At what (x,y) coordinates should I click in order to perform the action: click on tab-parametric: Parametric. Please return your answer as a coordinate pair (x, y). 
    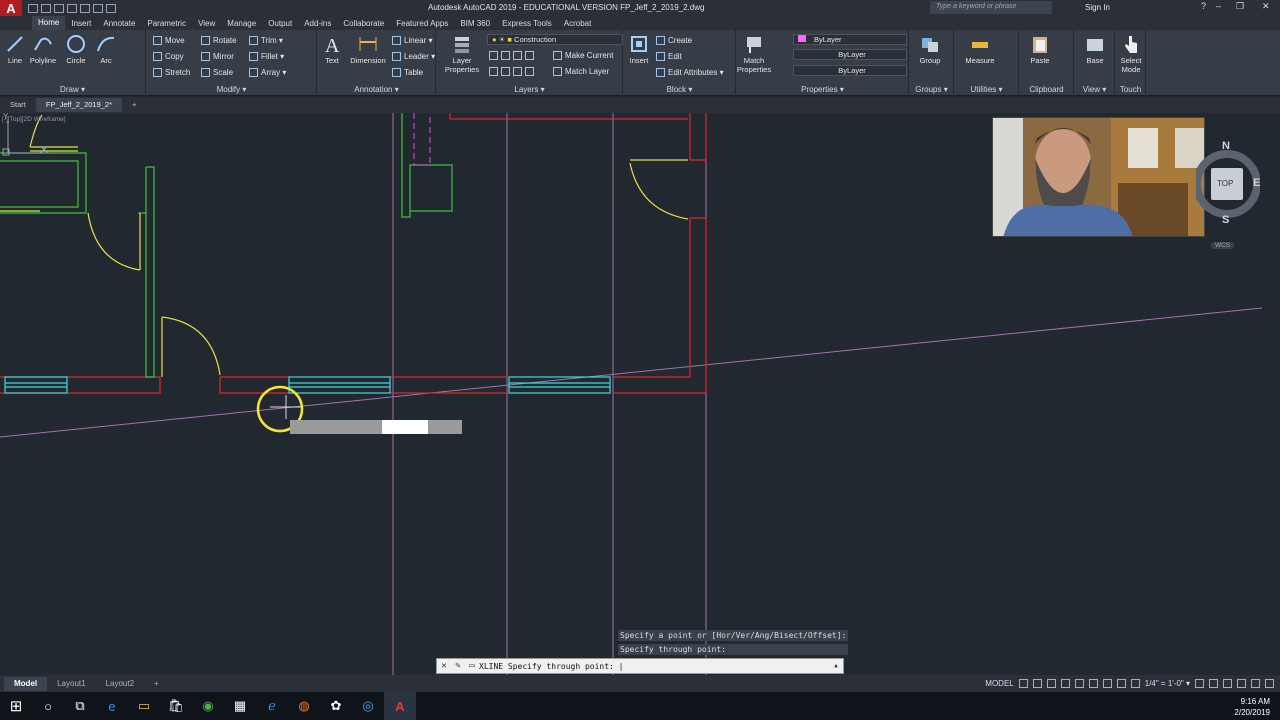
    Looking at the image, I should click on (166, 23).